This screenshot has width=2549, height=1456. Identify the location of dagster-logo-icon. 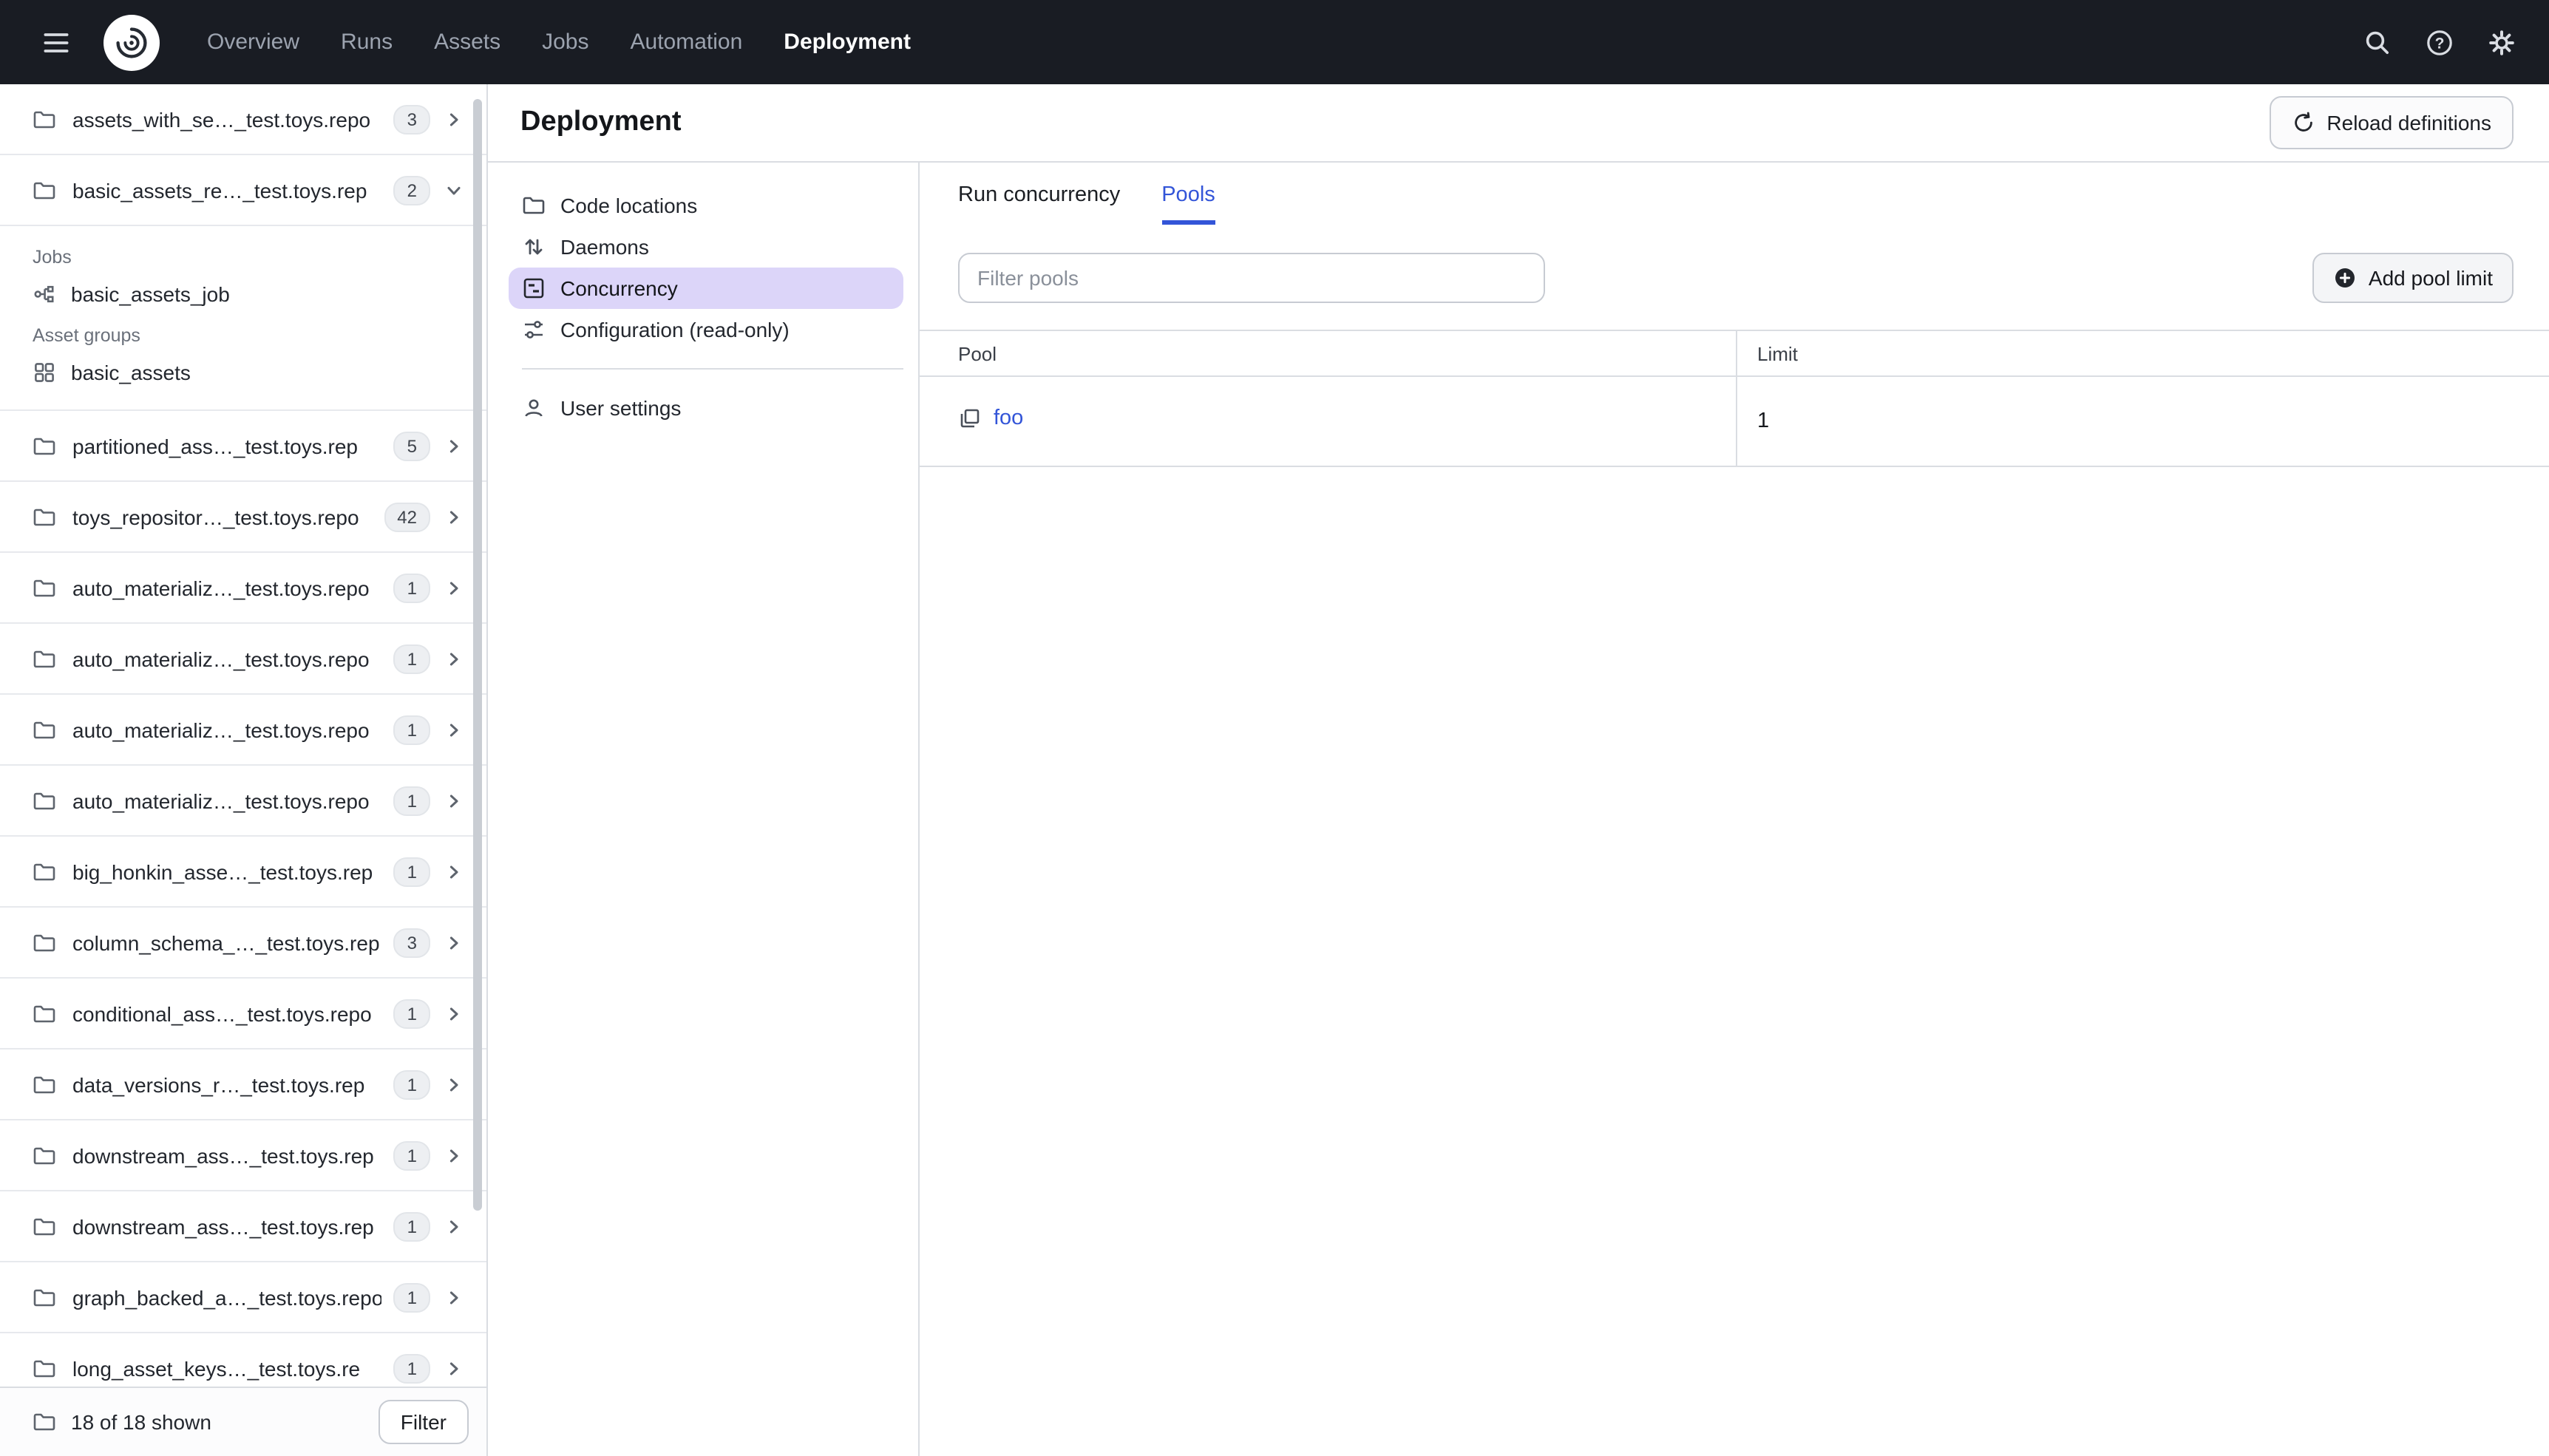
(131, 42).